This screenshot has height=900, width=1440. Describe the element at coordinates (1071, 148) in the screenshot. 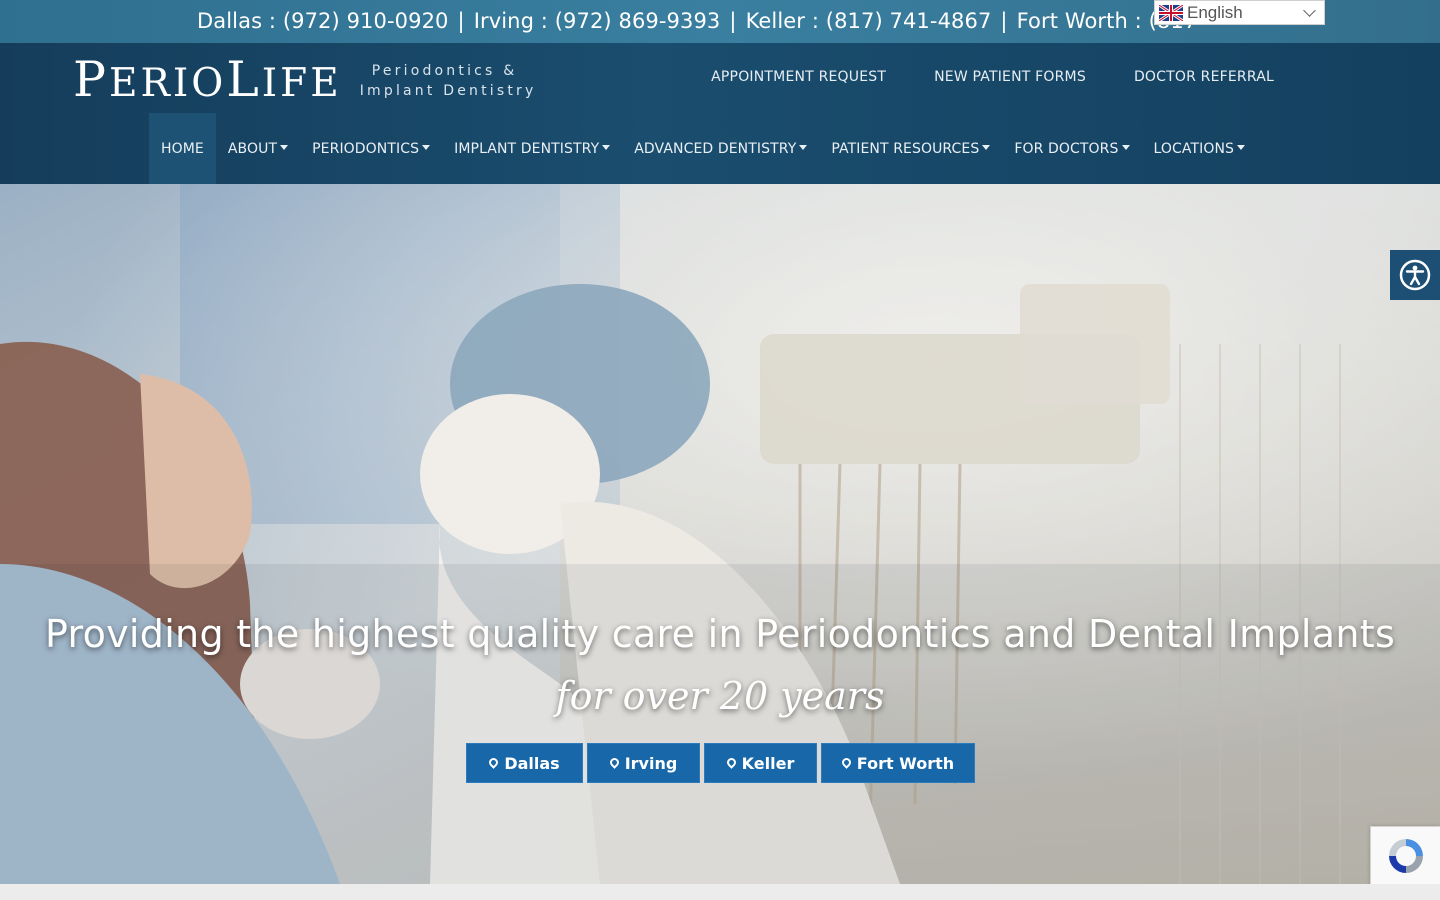

I see `nav-for-doctors: FOR DOCTORS` at that location.